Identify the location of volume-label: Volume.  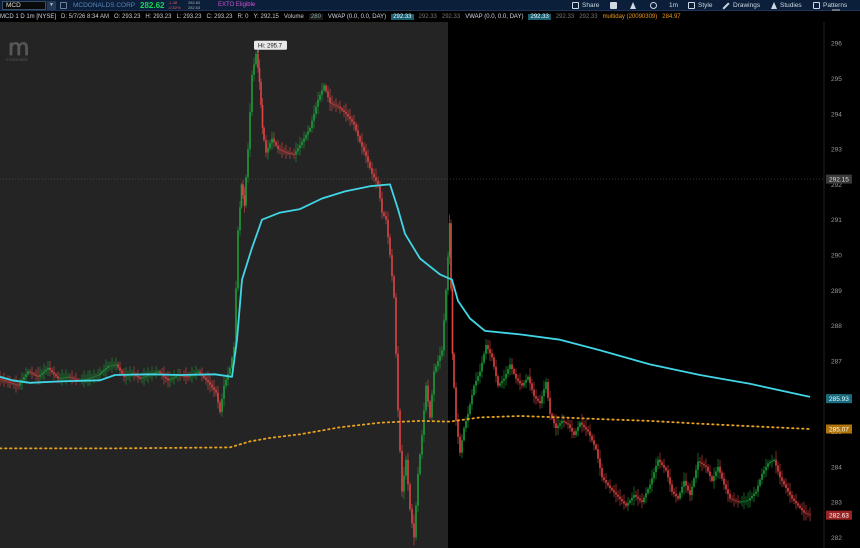
(294, 17).